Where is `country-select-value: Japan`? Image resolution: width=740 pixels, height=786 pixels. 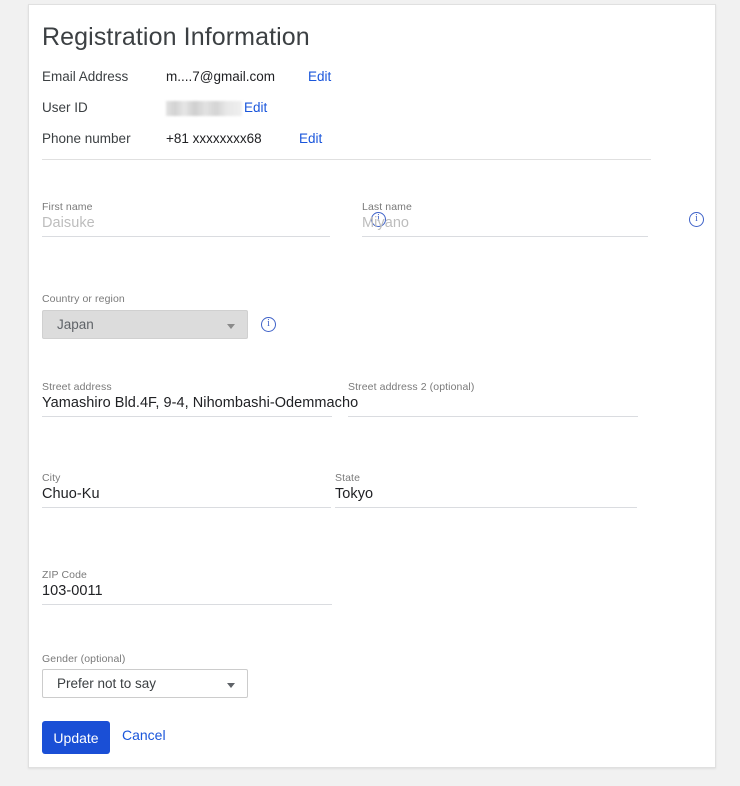
country-select-value: Japan is located at coordinates (75, 324).